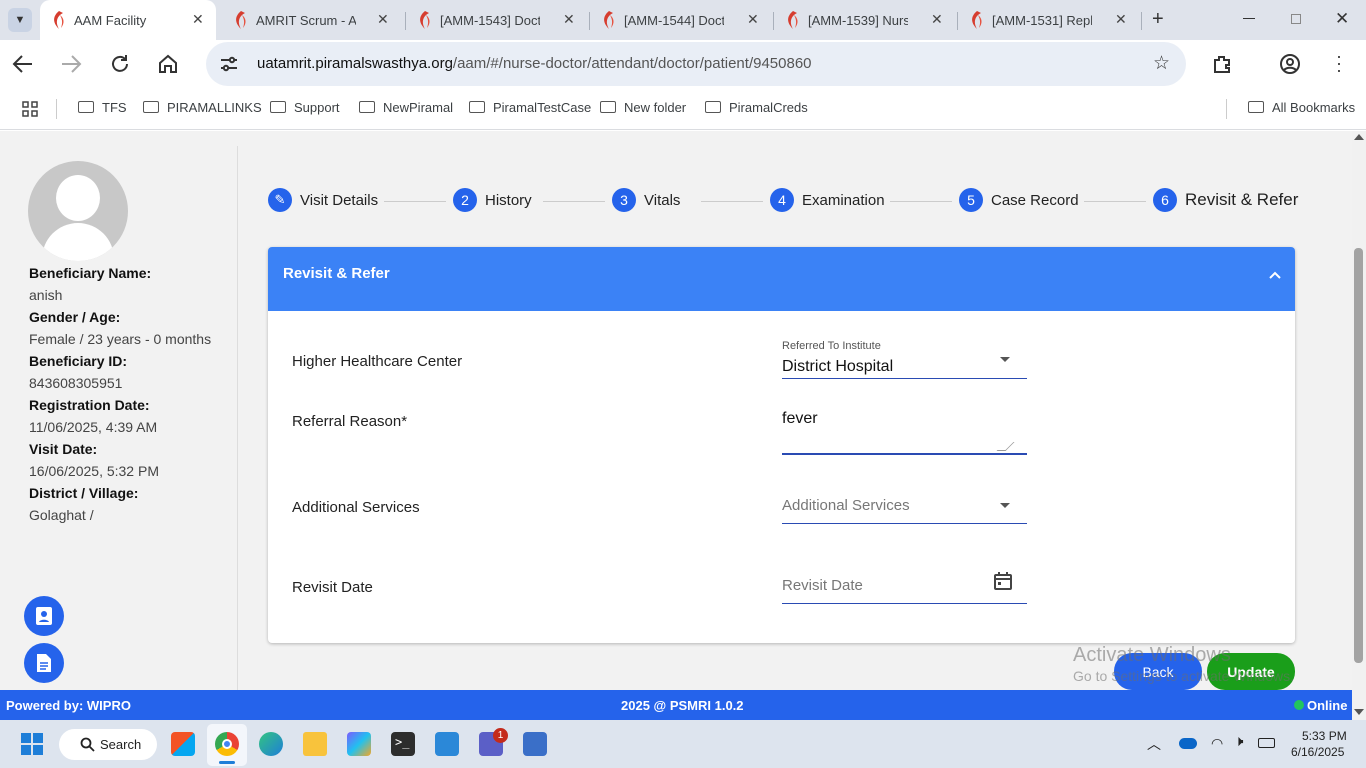  I want to click on clock-date: 6/16/2025, so click(1317, 752).